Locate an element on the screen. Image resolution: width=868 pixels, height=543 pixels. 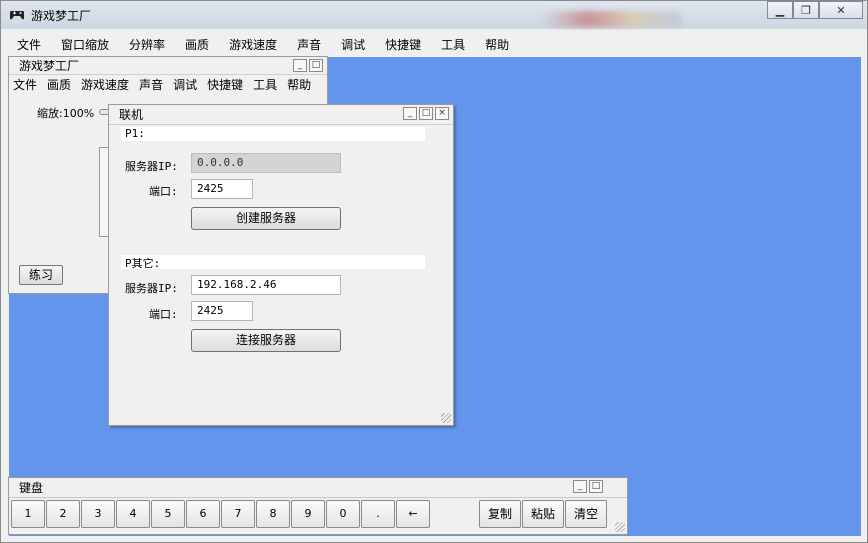
keyboard-title: 键盘 is located at coordinates (31, 488).